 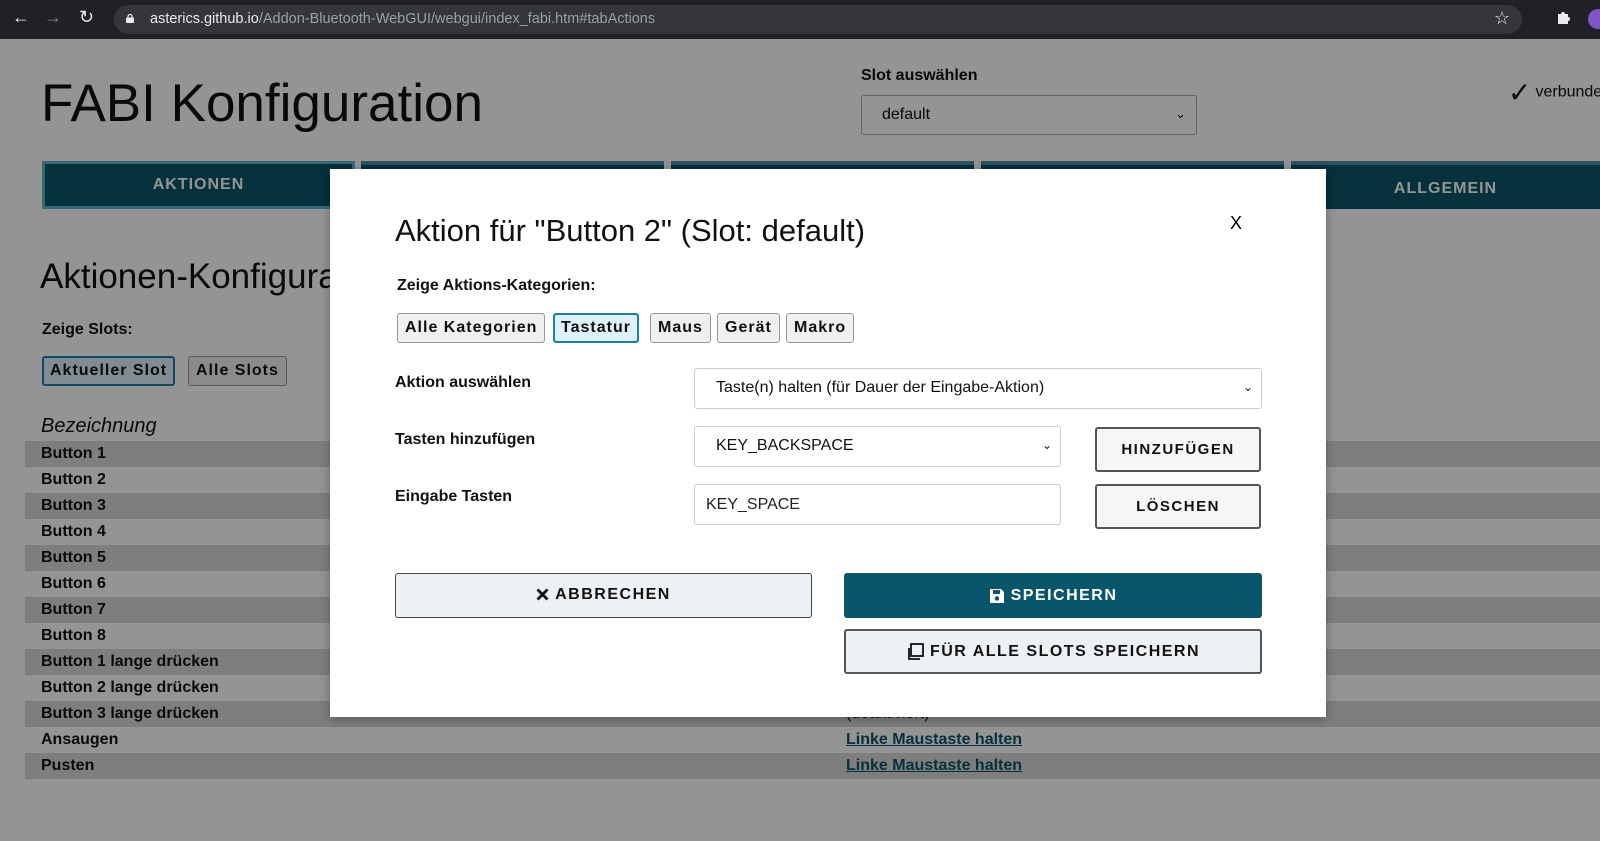 What do you see at coordinates (996, 595) in the screenshot?
I see `floppy-disk-icon` at bounding box center [996, 595].